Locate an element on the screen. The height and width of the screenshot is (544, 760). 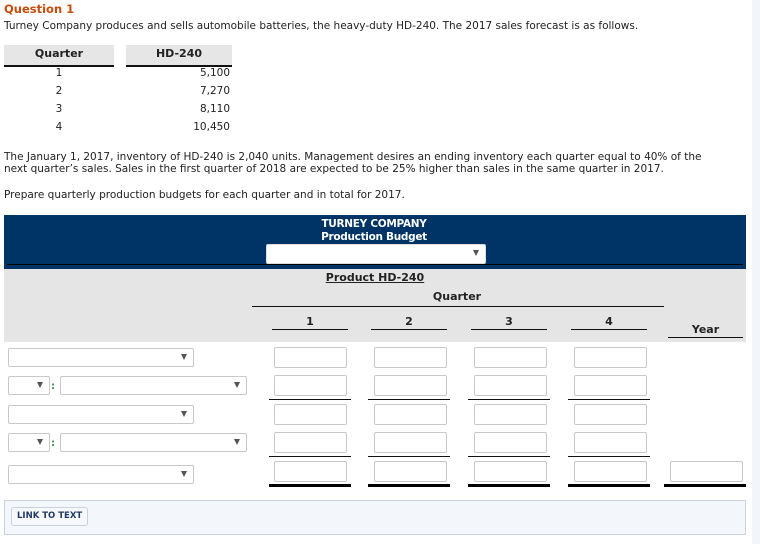
product-label: Product HD-240 is located at coordinates (375, 277).